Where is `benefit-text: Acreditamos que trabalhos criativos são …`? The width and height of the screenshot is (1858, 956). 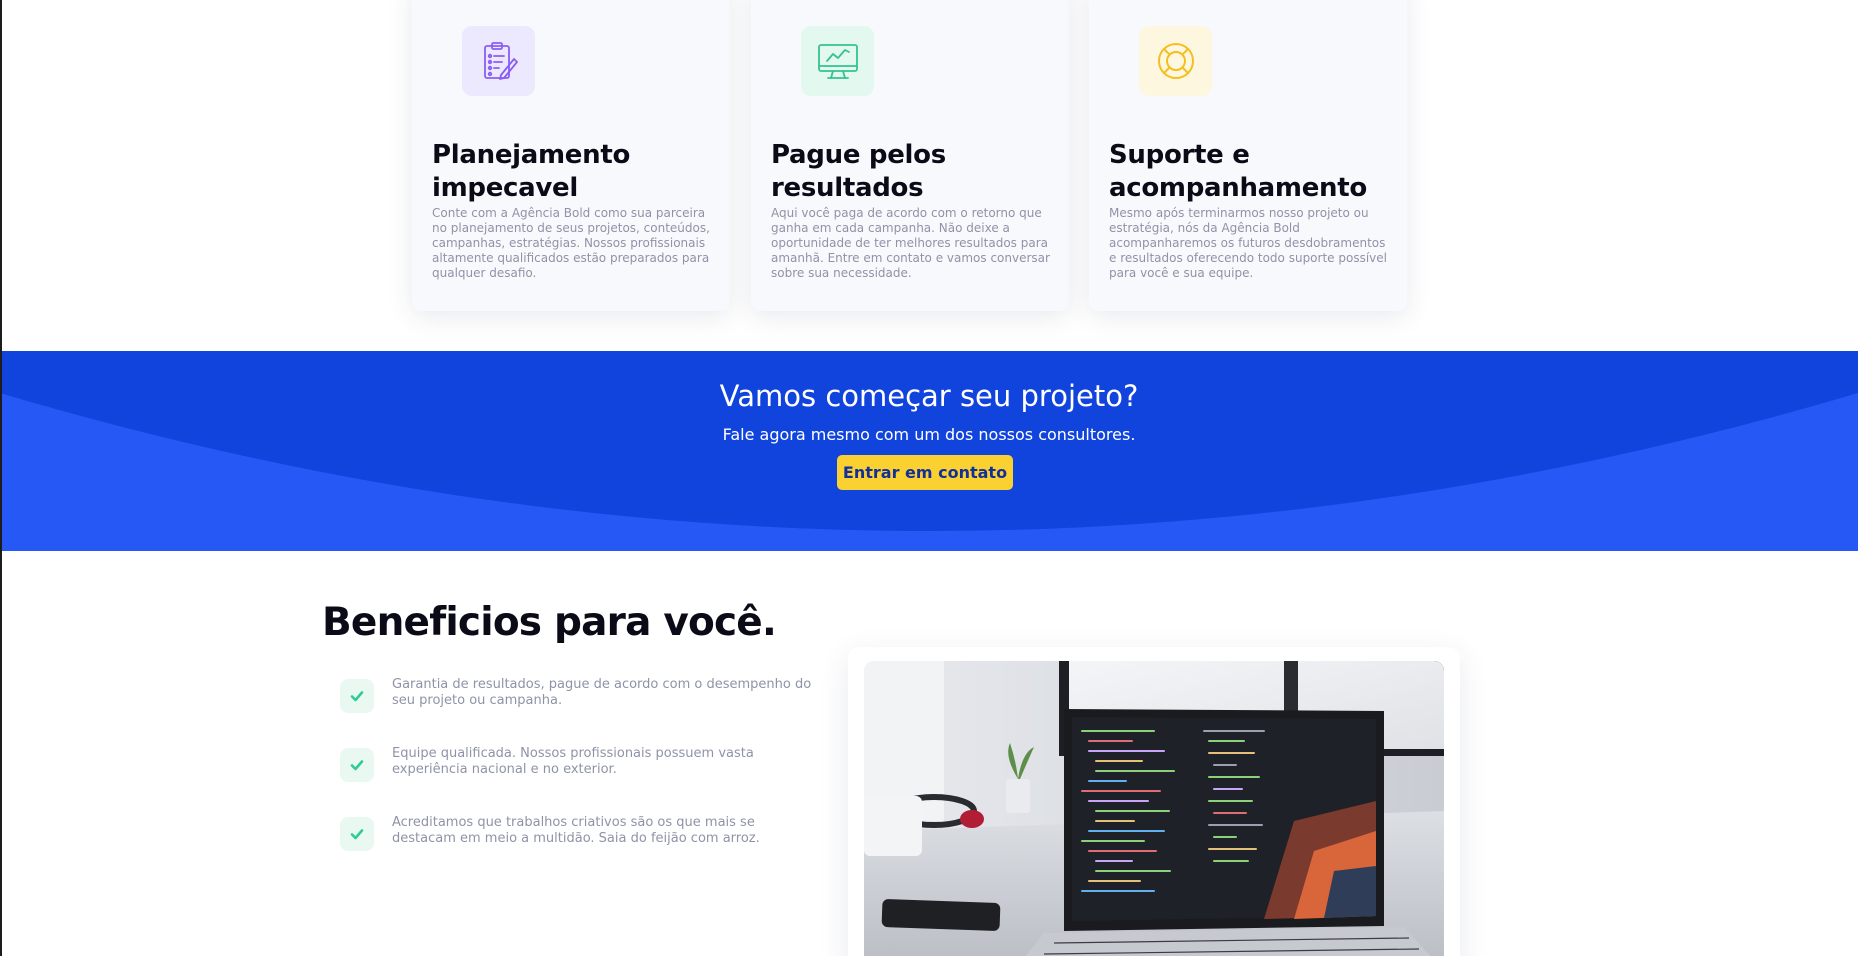
benefit-text: Acreditamos que trabalhos criativos são … is located at coordinates (576, 830).